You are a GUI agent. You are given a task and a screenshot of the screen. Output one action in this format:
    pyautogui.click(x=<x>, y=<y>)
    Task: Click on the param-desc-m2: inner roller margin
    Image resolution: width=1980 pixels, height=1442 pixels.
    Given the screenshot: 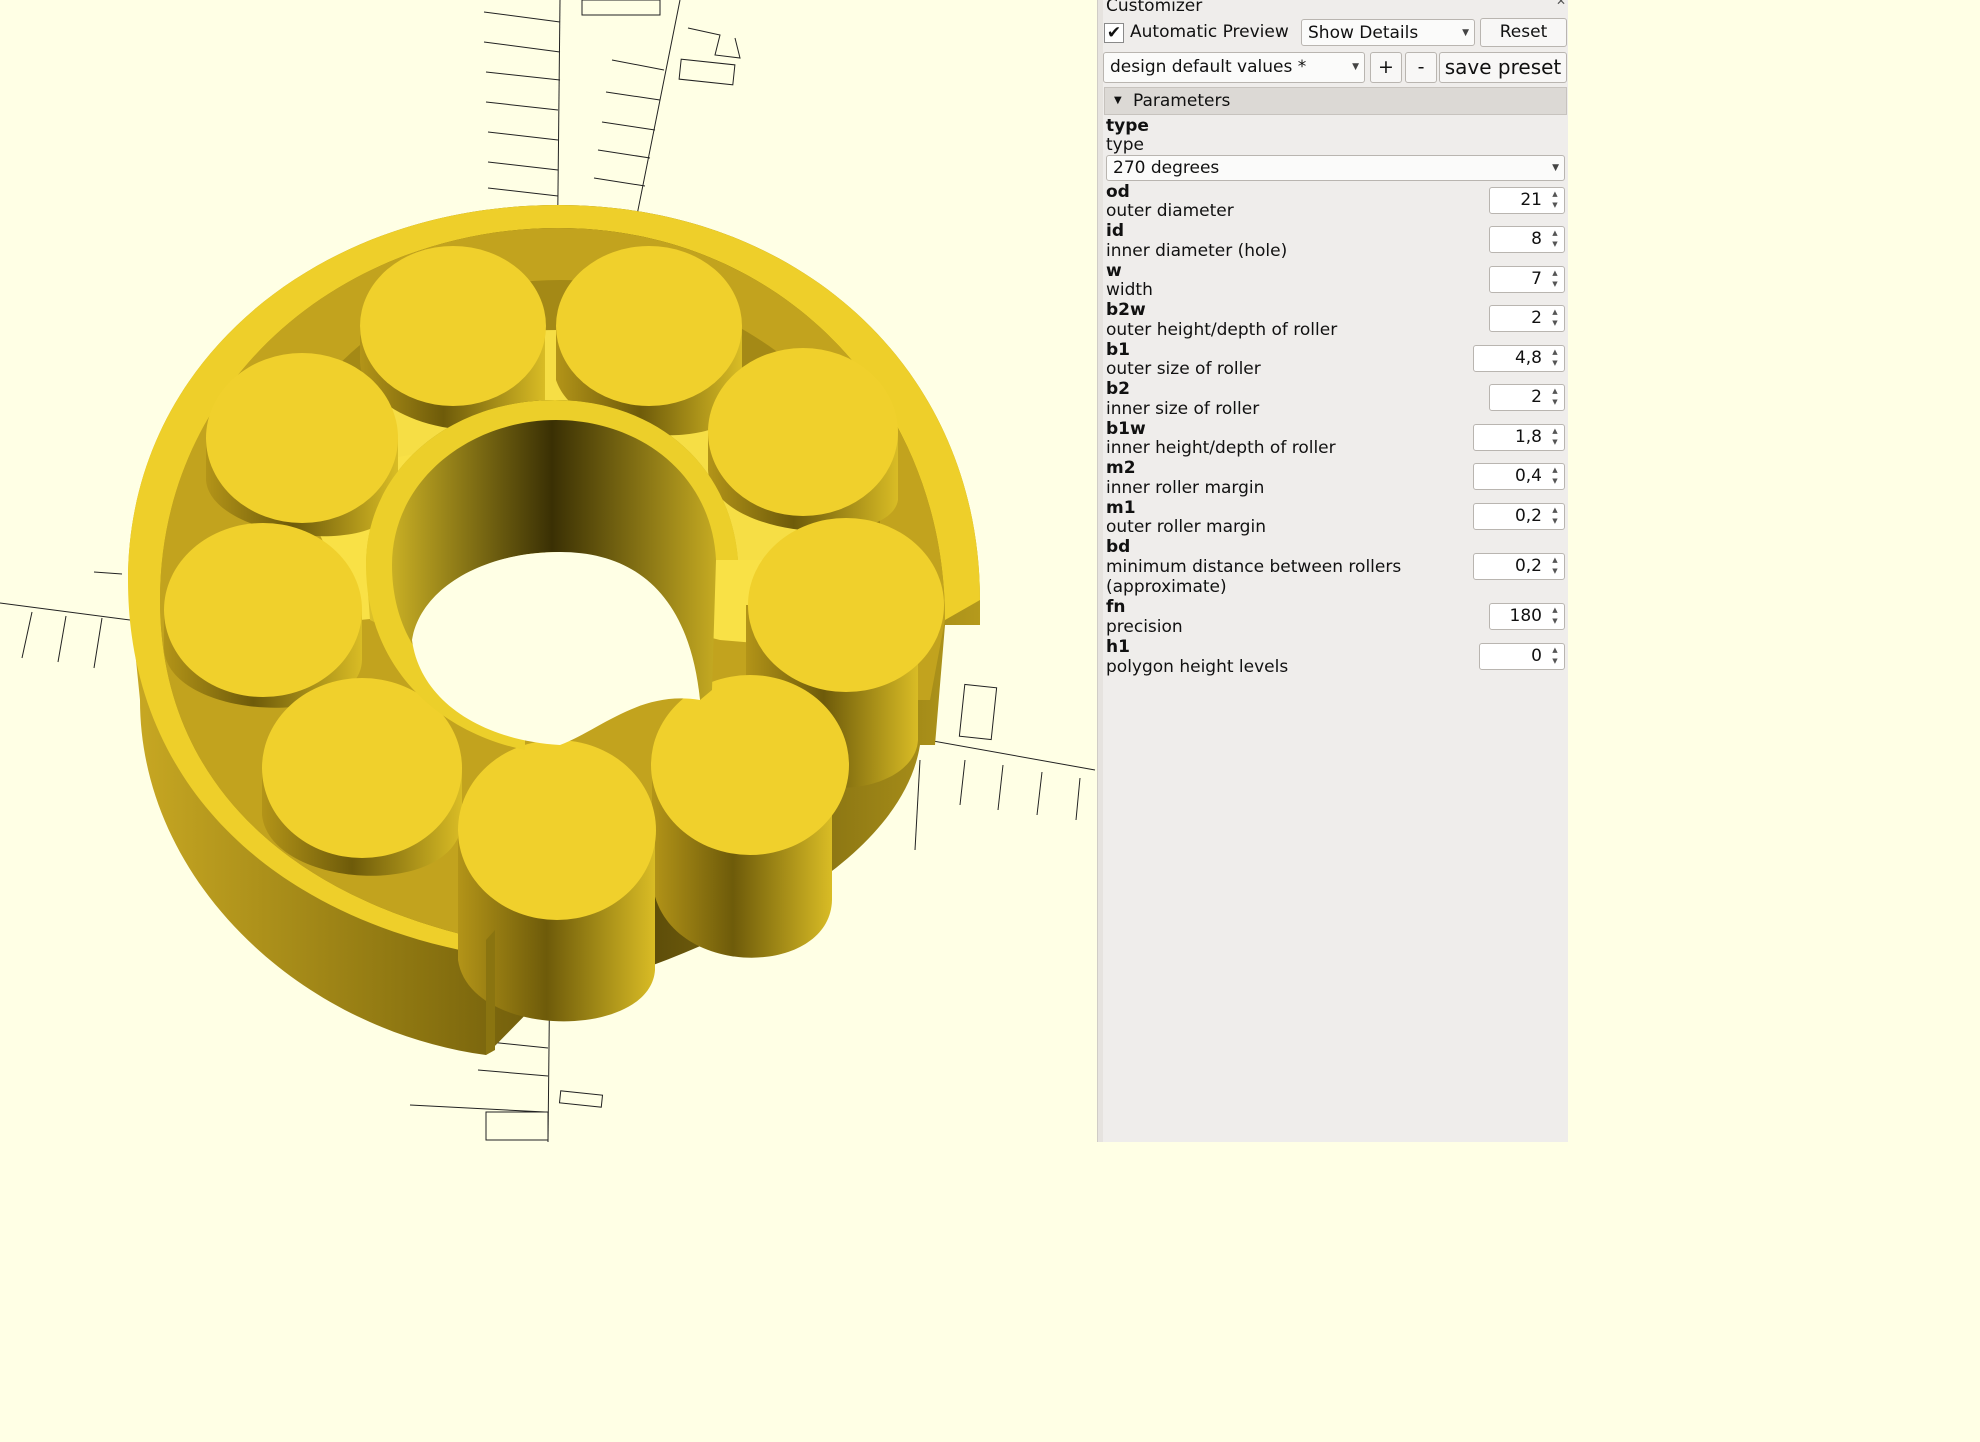 What is the action you would take?
    pyautogui.click(x=1185, y=488)
    